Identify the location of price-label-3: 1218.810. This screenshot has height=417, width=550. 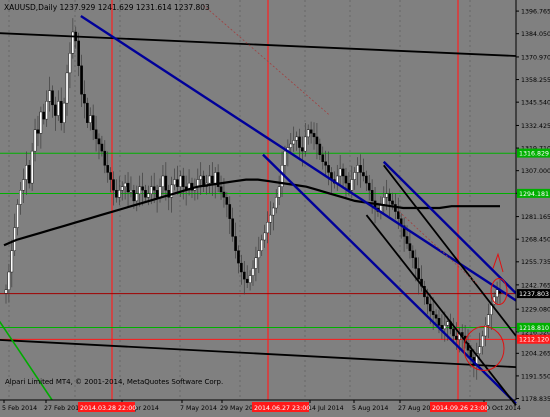
(533, 327).